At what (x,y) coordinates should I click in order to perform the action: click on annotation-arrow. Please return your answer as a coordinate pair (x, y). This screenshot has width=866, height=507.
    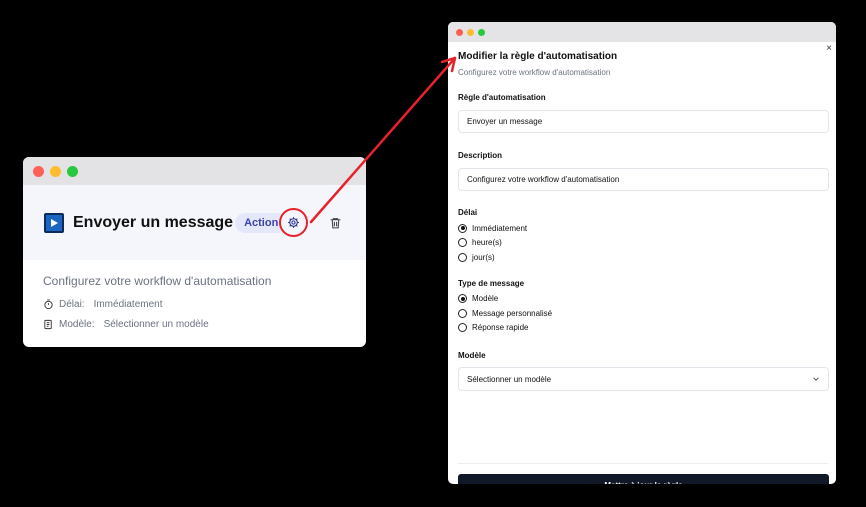
    Looking at the image, I should click on (383, 140).